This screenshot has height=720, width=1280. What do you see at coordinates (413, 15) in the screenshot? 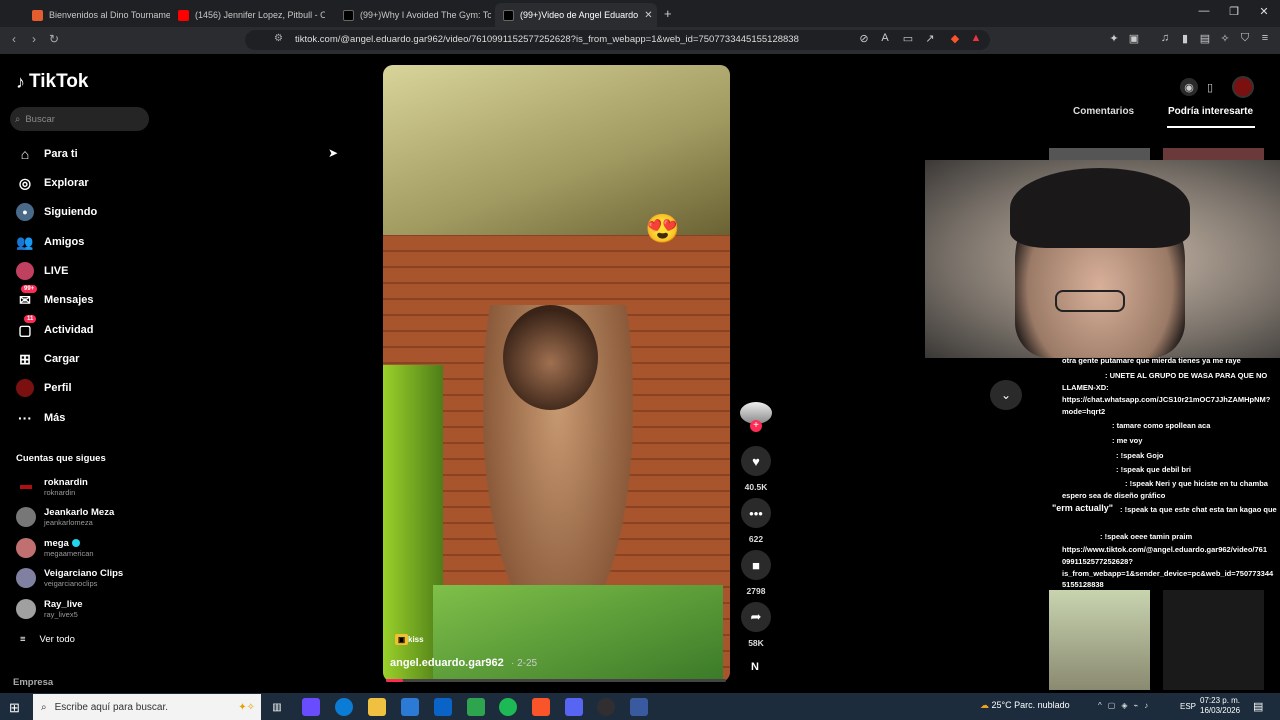
I see `tab-gym: (99+)Why I Avoided The Gym: Top 5` at bounding box center [413, 15].